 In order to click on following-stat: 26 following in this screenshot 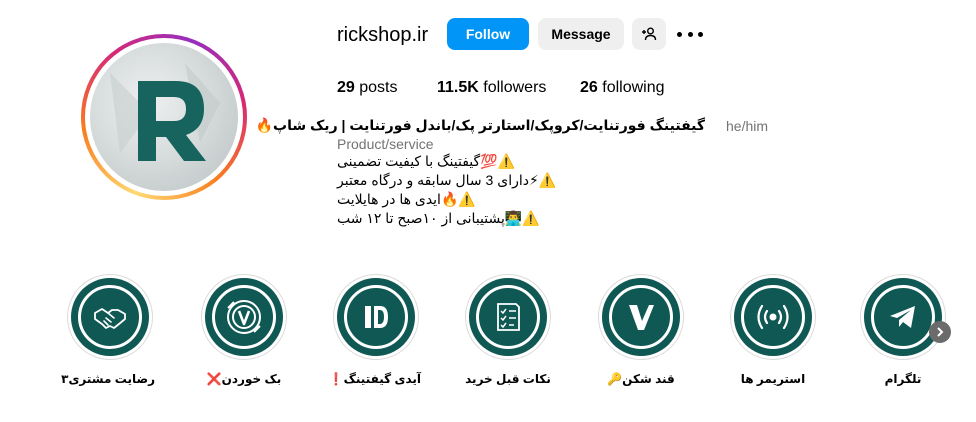, I will do `click(622, 88)`.